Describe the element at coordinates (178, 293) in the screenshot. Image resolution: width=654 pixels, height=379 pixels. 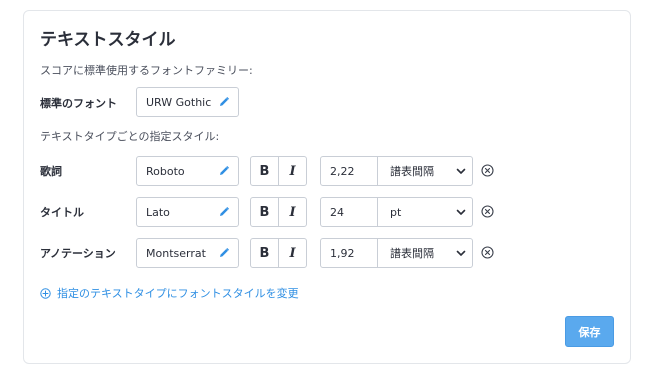
I see `add-text-type-style-label: 指定のテキストタイプにフォントスタイルを変更` at that location.